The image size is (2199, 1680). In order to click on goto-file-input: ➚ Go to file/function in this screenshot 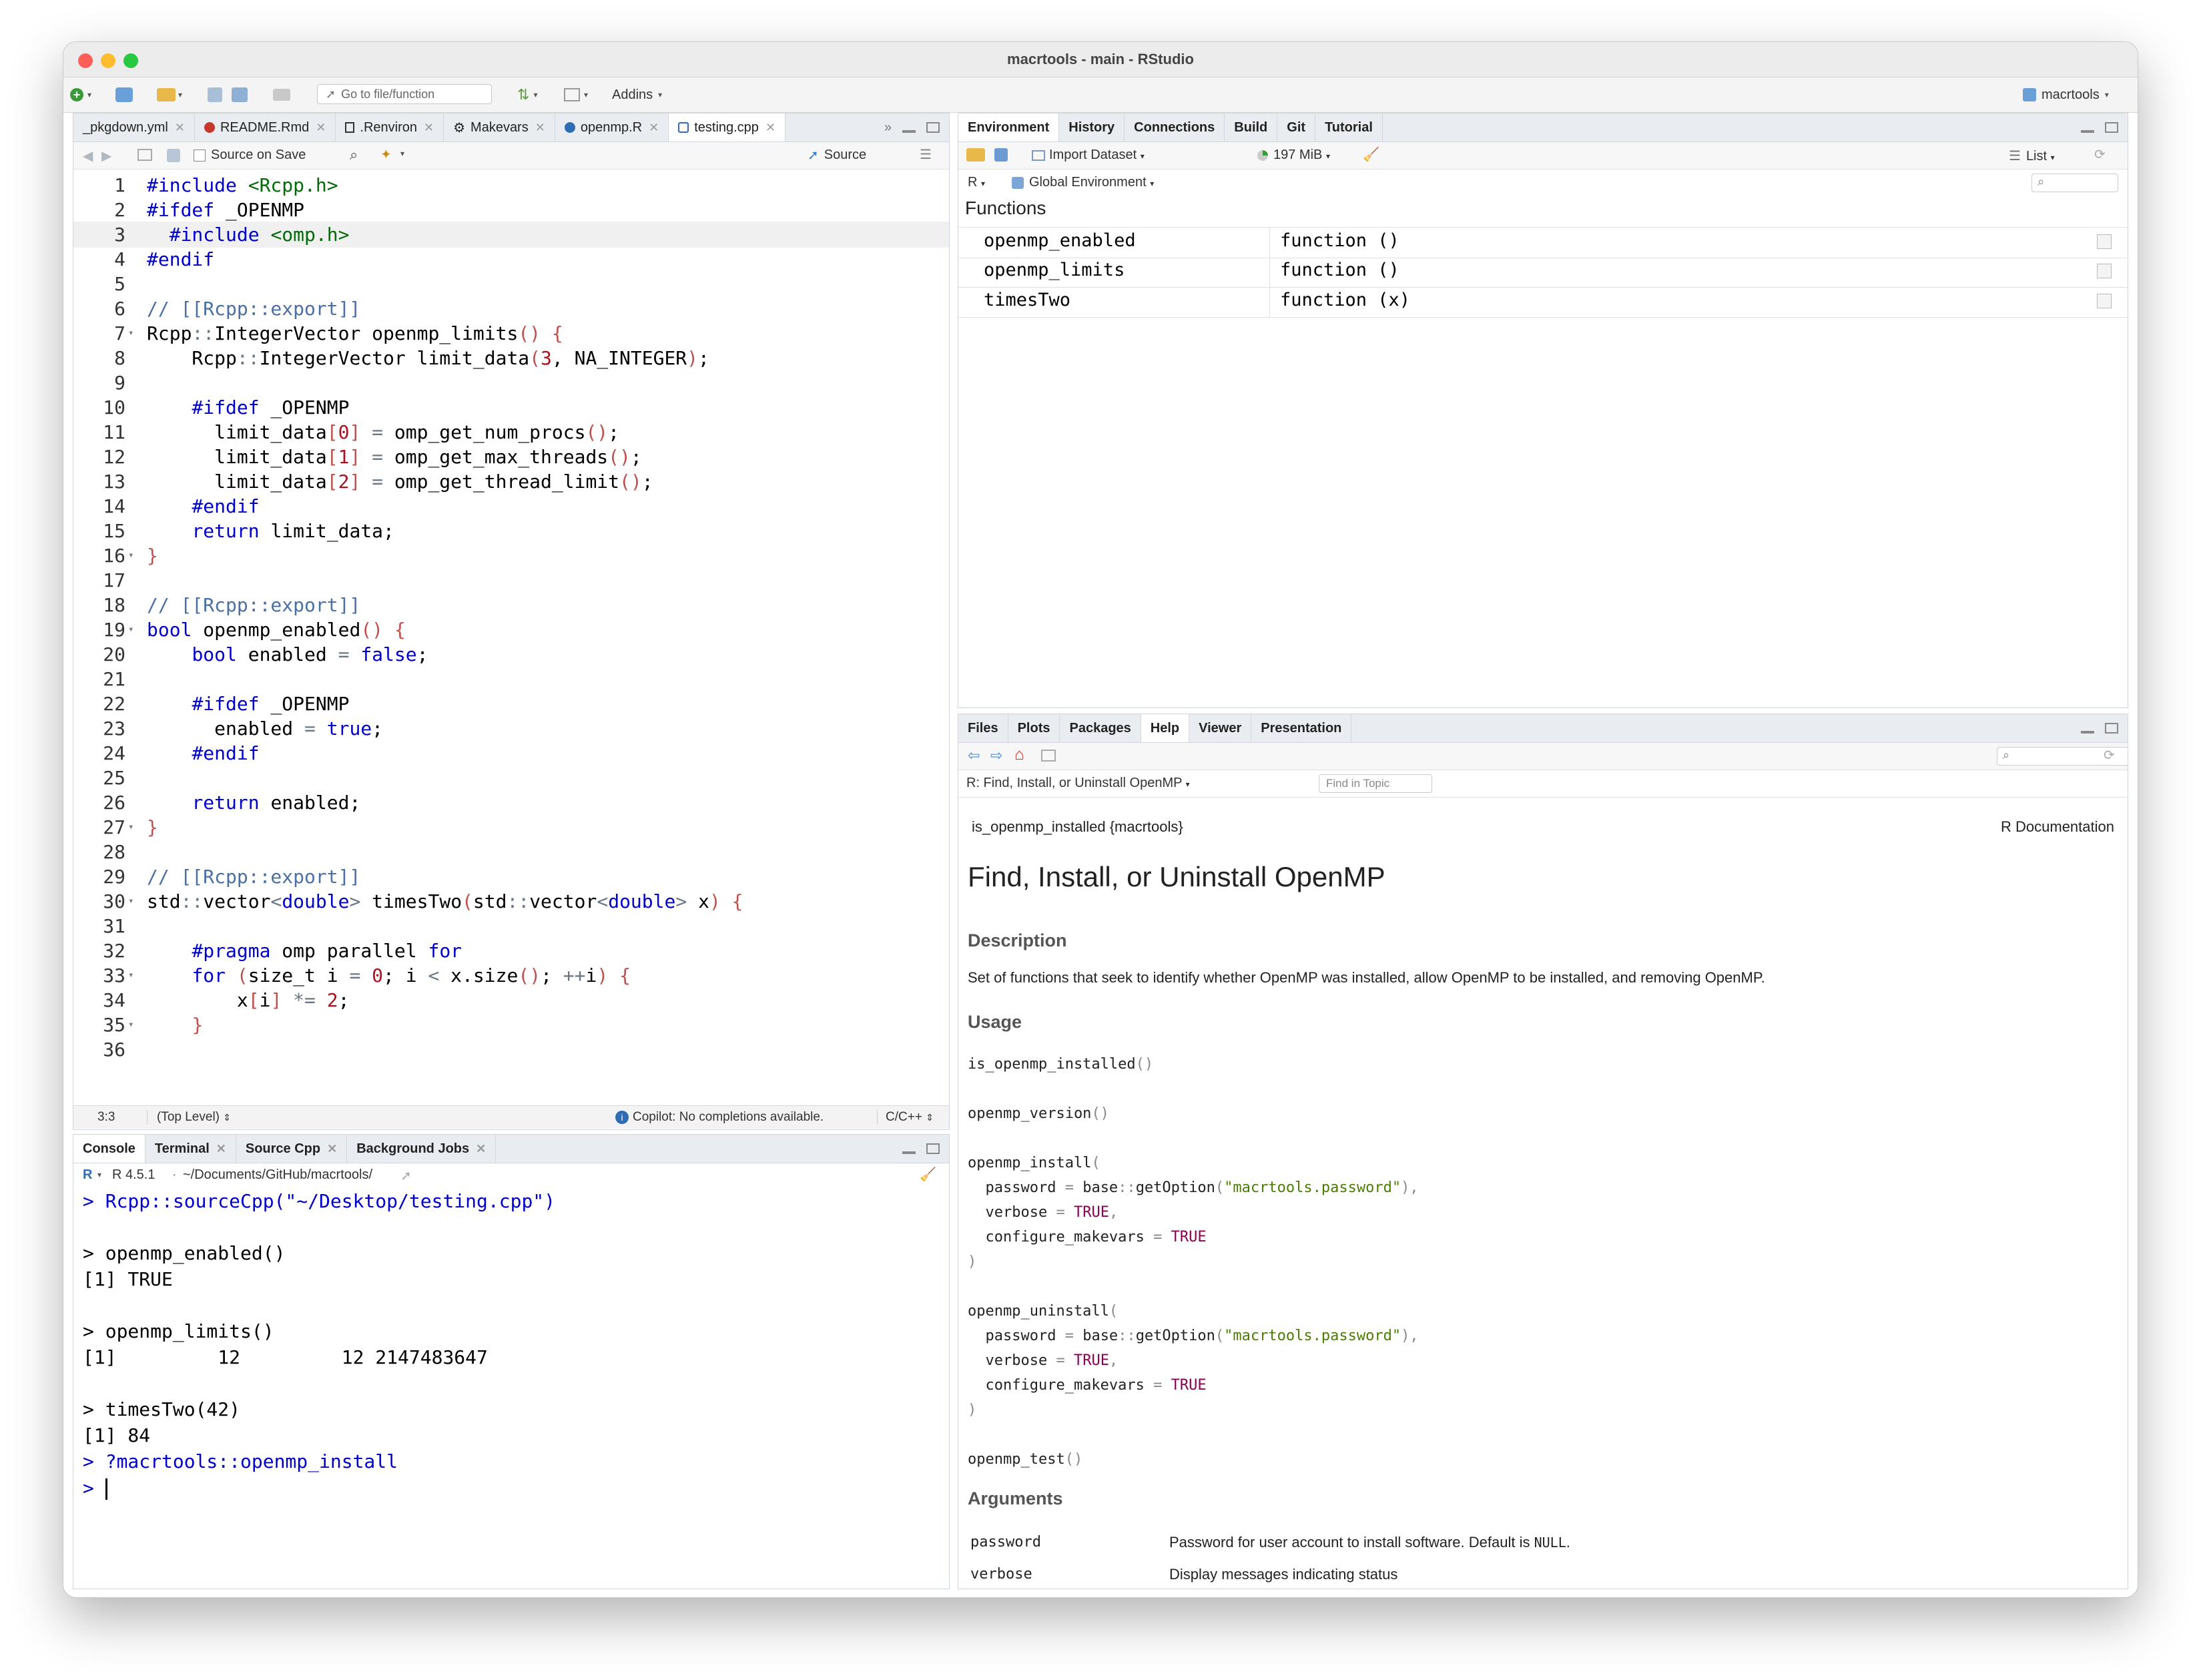, I will do `click(404, 94)`.